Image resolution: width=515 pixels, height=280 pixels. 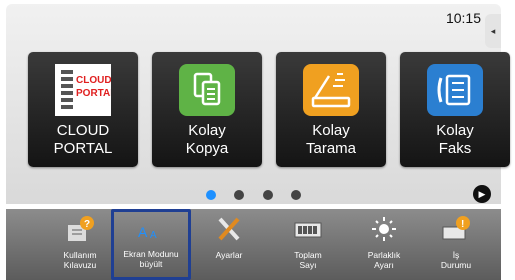 I want to click on tile-easy-fax-label-line1: Kolay, so click(x=455, y=130).